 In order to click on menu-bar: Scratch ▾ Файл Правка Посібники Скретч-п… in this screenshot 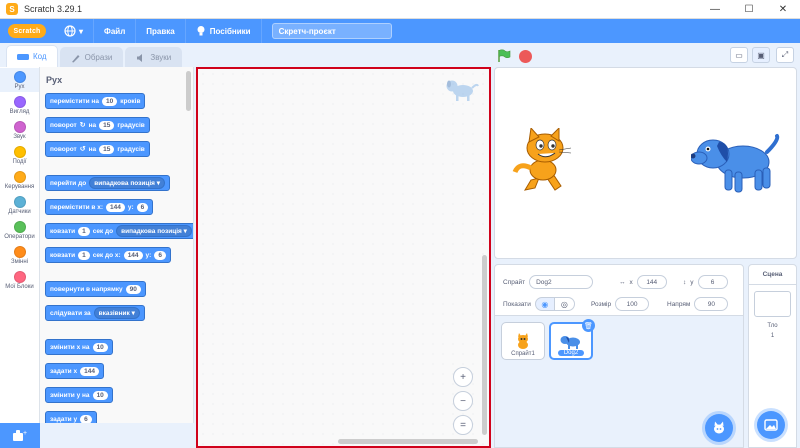, I will do `click(400, 31)`.